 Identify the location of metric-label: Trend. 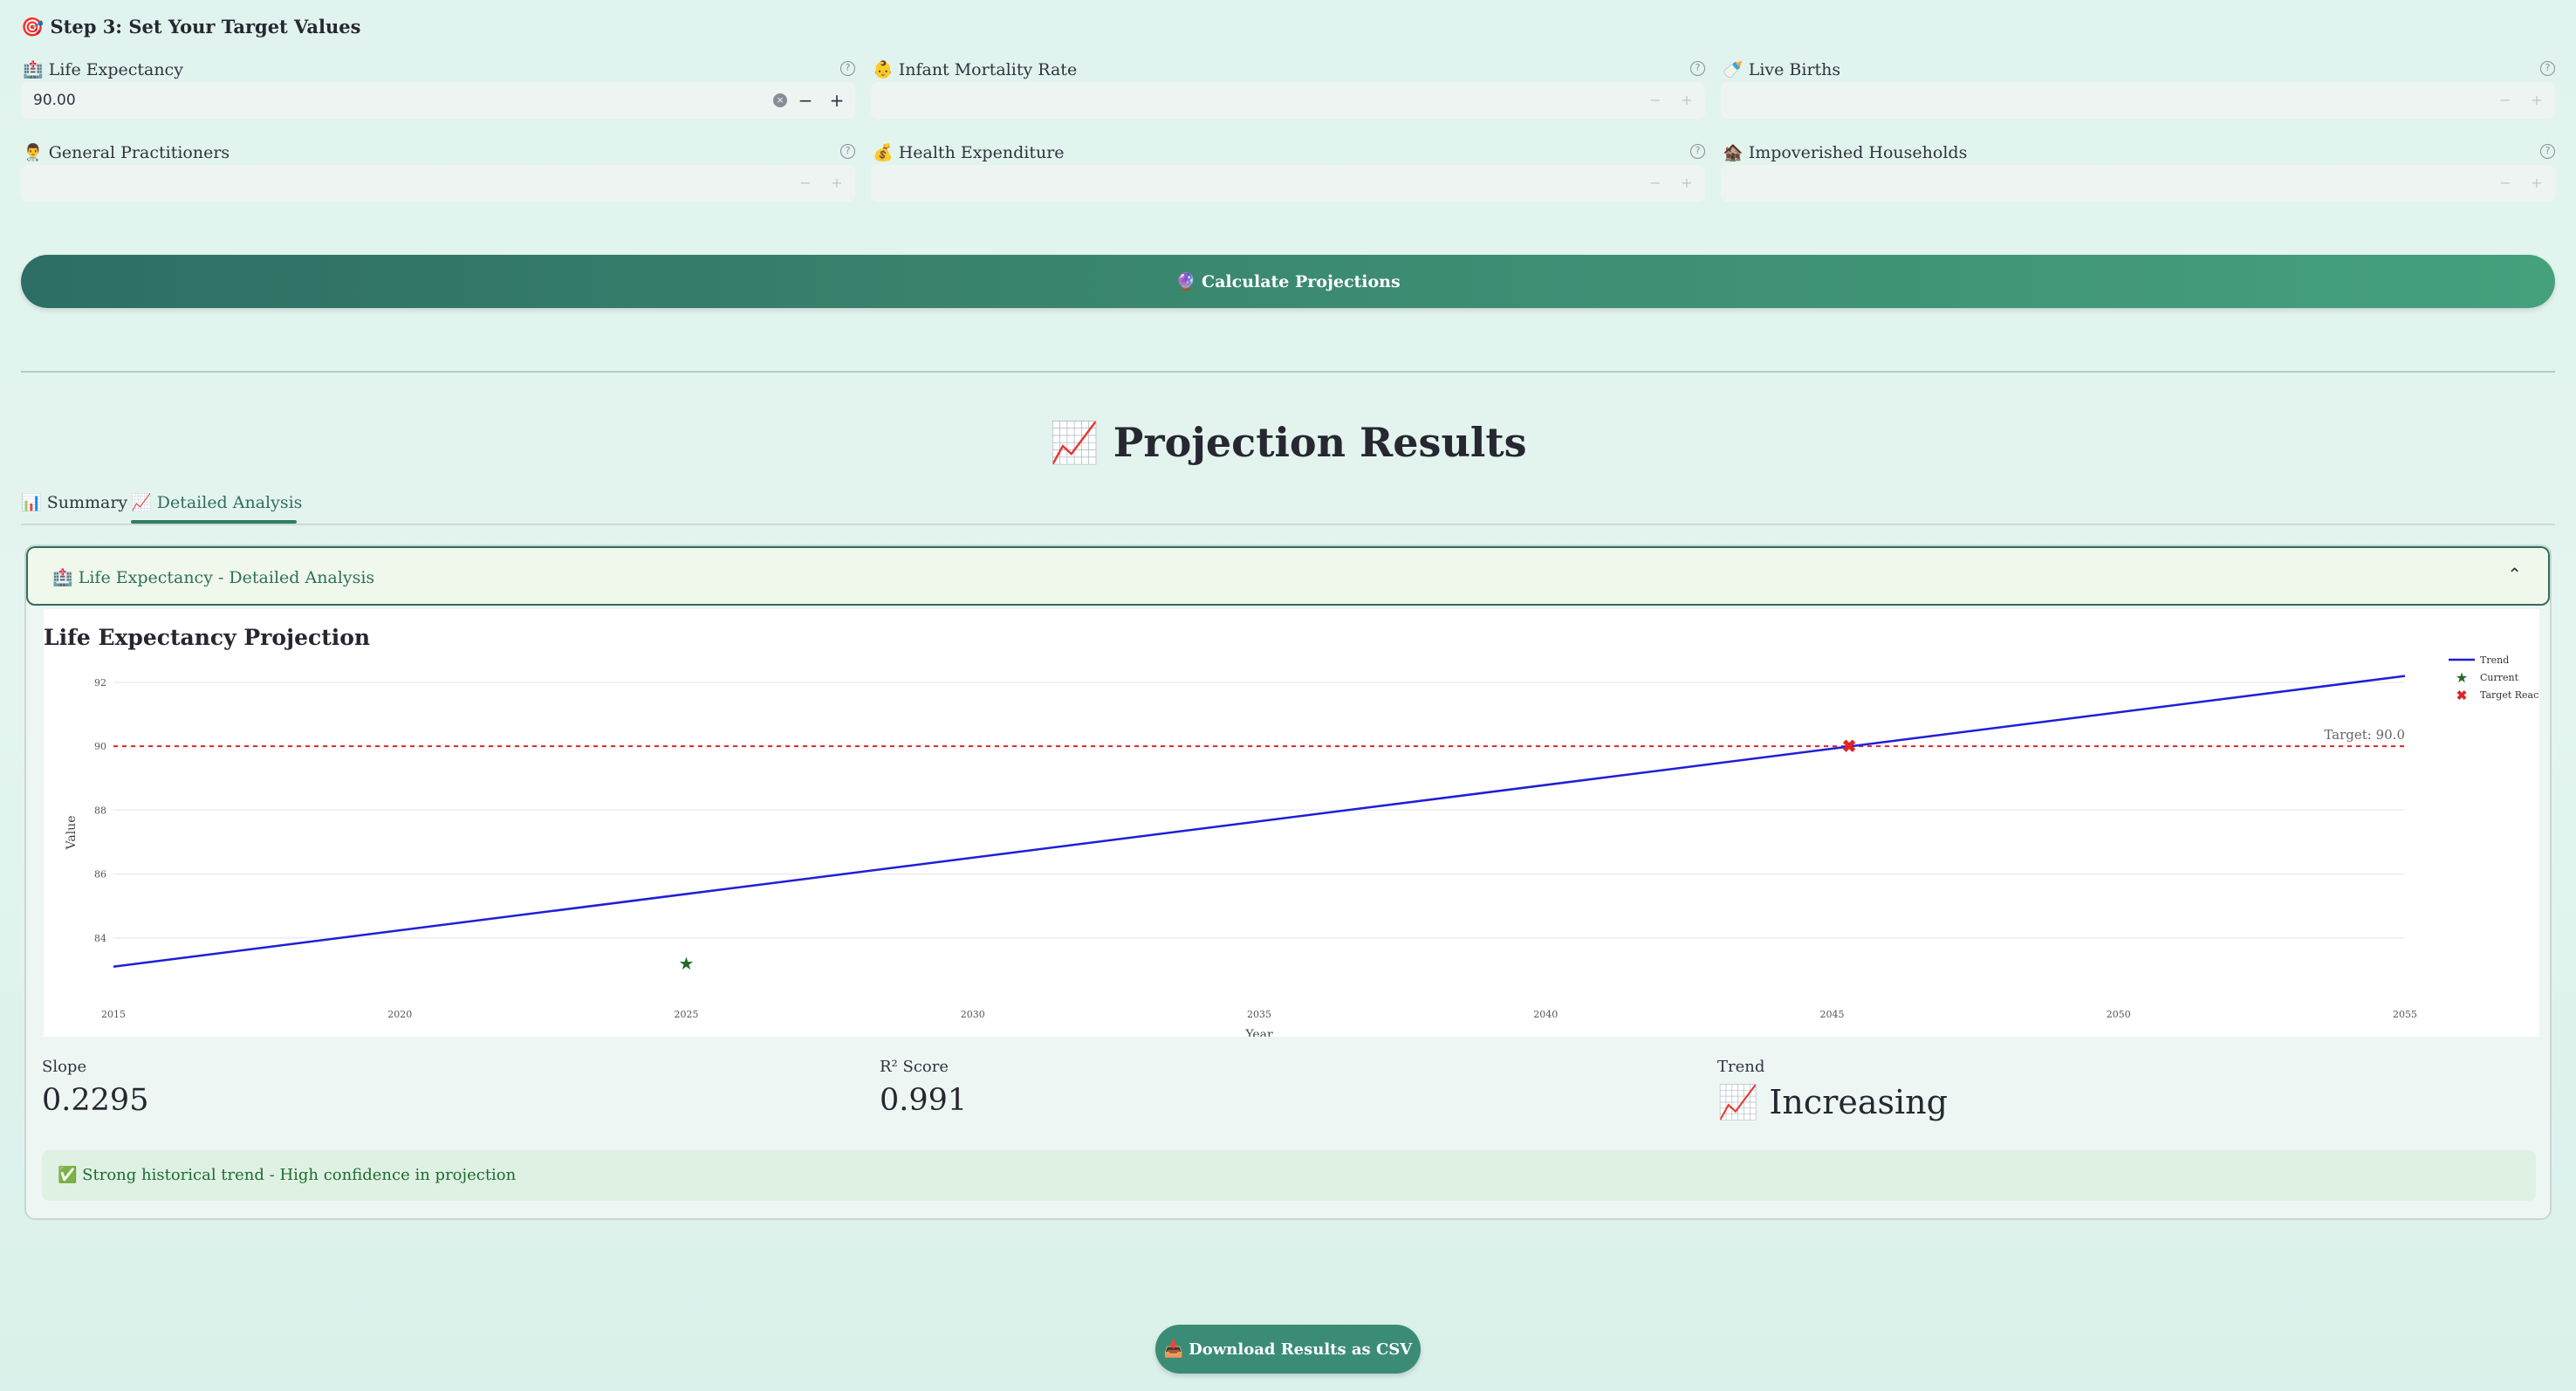
(1741, 1067).